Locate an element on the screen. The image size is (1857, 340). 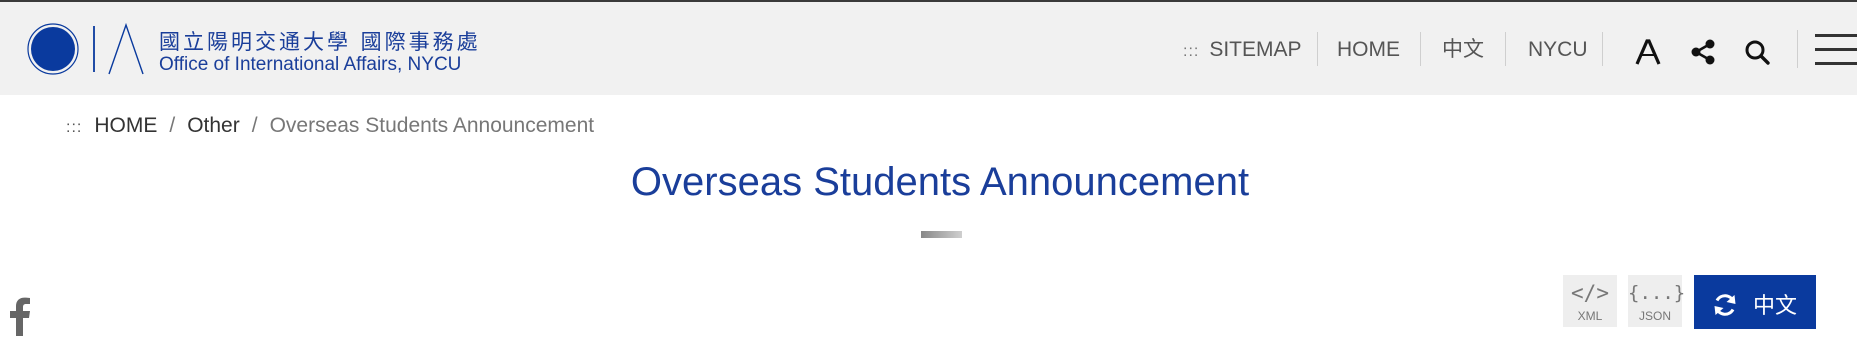
title-underline is located at coordinates (941, 234).